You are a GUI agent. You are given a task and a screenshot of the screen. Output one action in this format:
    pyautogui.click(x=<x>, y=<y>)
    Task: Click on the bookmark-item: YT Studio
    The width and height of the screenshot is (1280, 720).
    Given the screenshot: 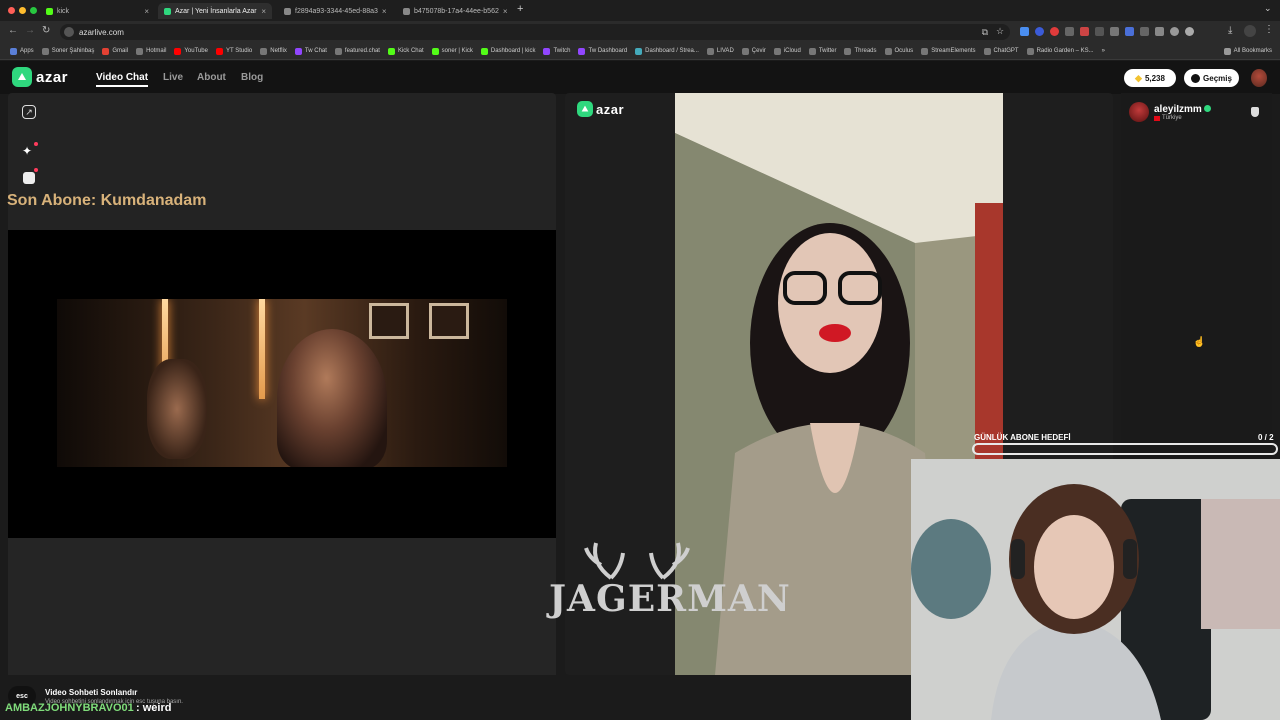 What is the action you would take?
    pyautogui.click(x=233, y=51)
    